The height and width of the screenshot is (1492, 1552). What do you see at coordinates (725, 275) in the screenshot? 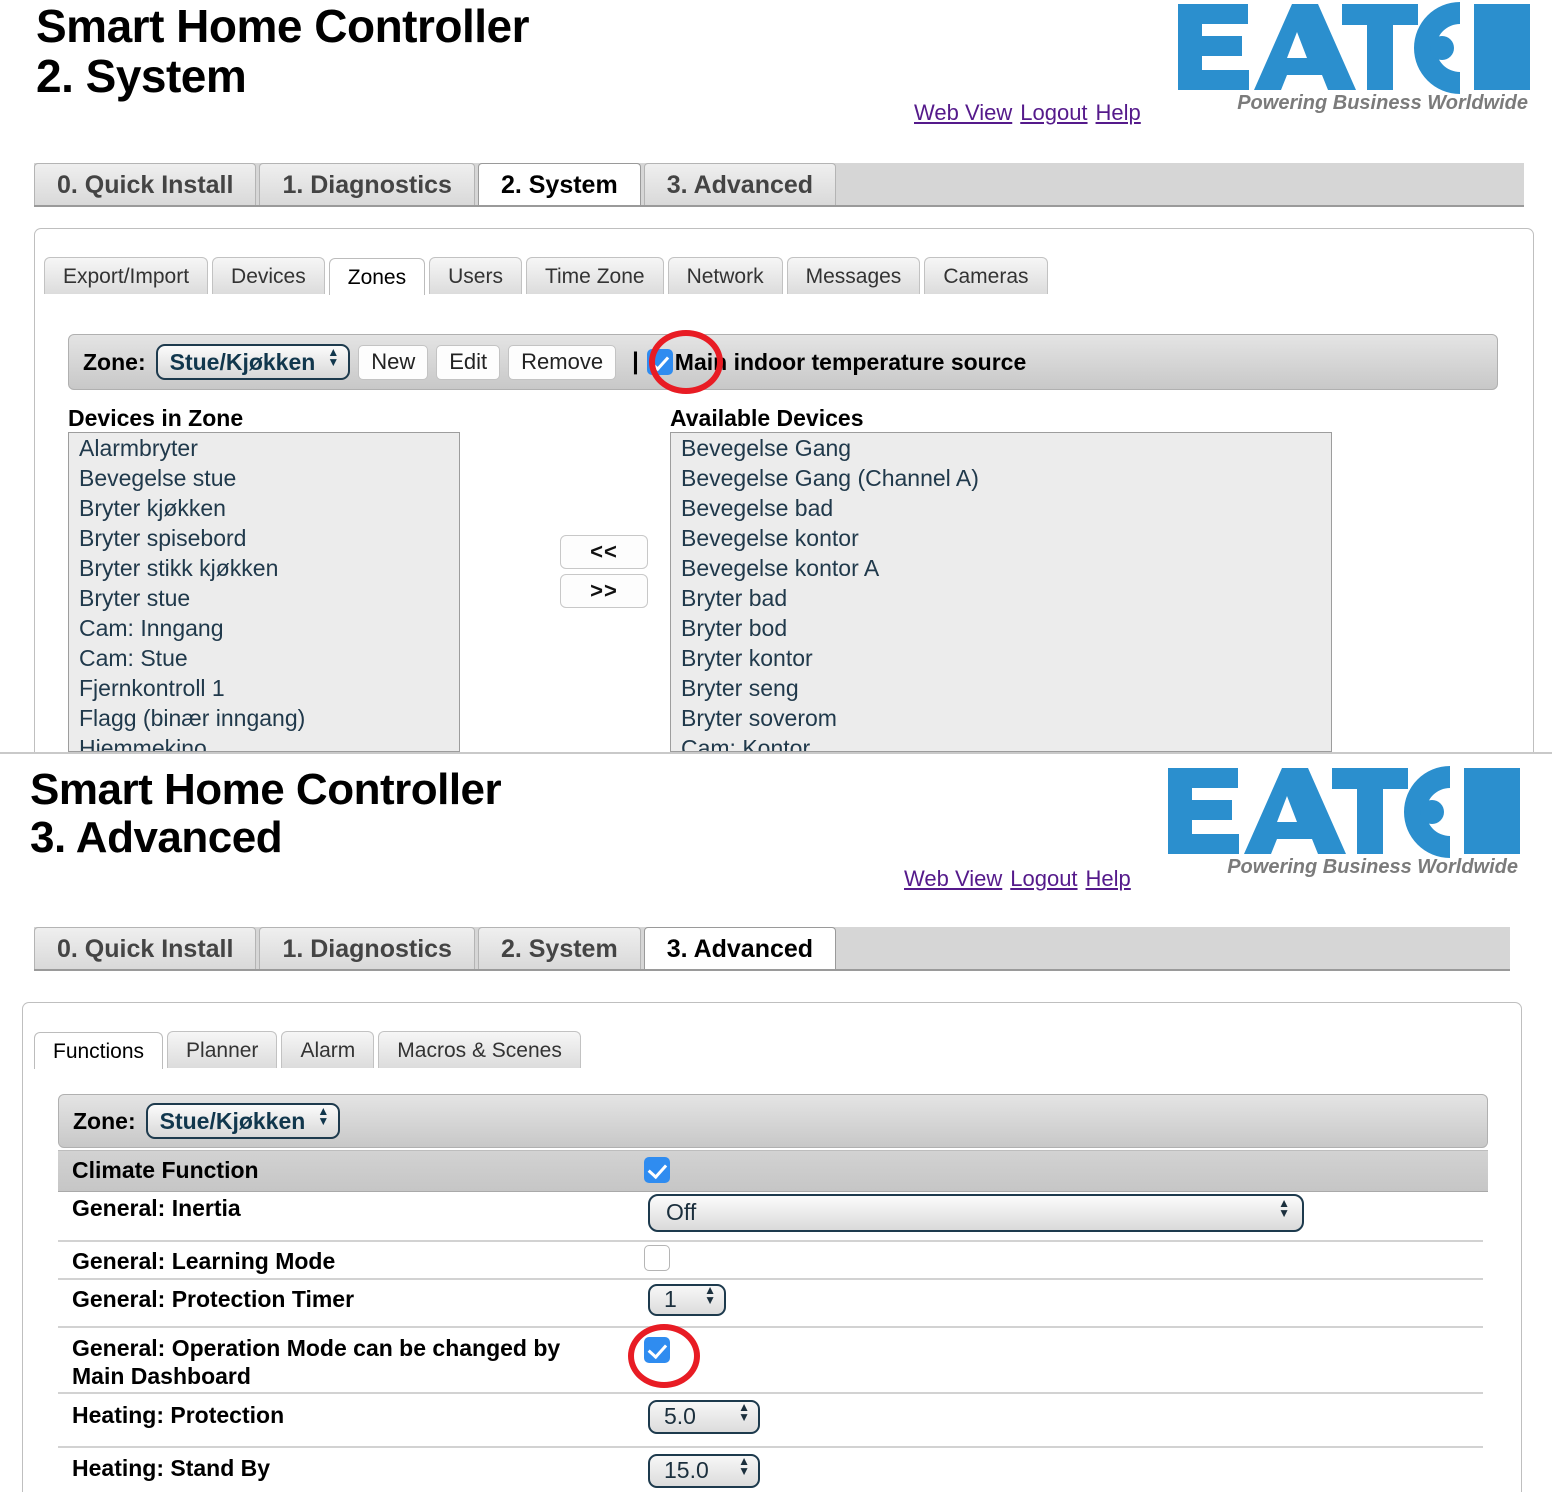
I see `subtab-network: Network` at bounding box center [725, 275].